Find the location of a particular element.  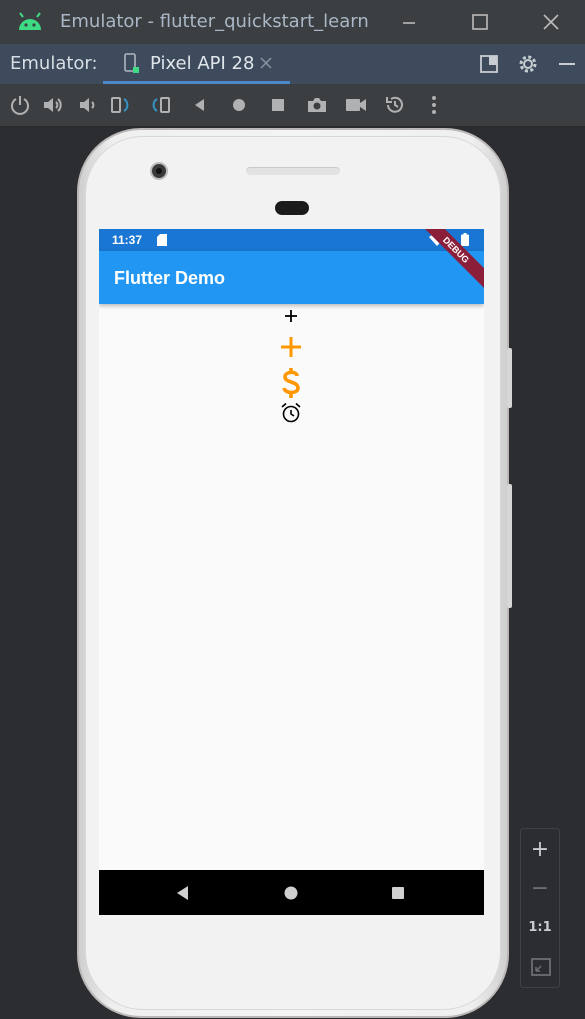

app-bar: Flutter Demo is located at coordinates (291, 277).